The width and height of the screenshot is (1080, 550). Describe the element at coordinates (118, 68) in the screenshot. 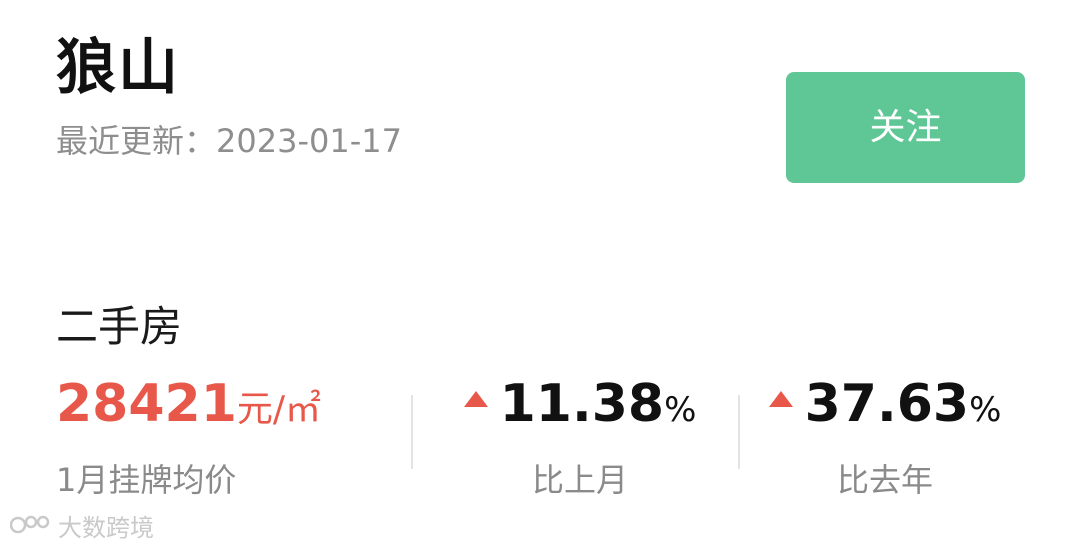

I see `page-title: 狼山` at that location.